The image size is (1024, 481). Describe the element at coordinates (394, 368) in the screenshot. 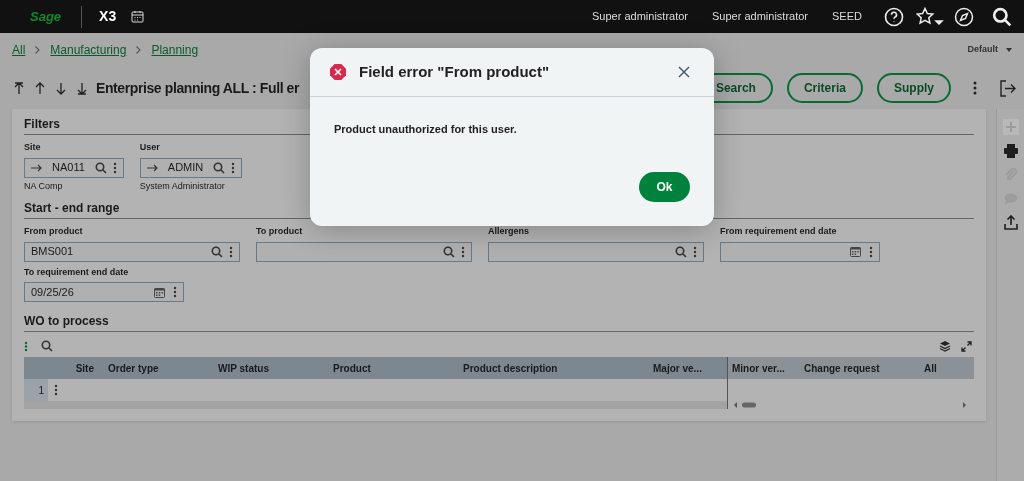

I see `column-header: Product` at that location.